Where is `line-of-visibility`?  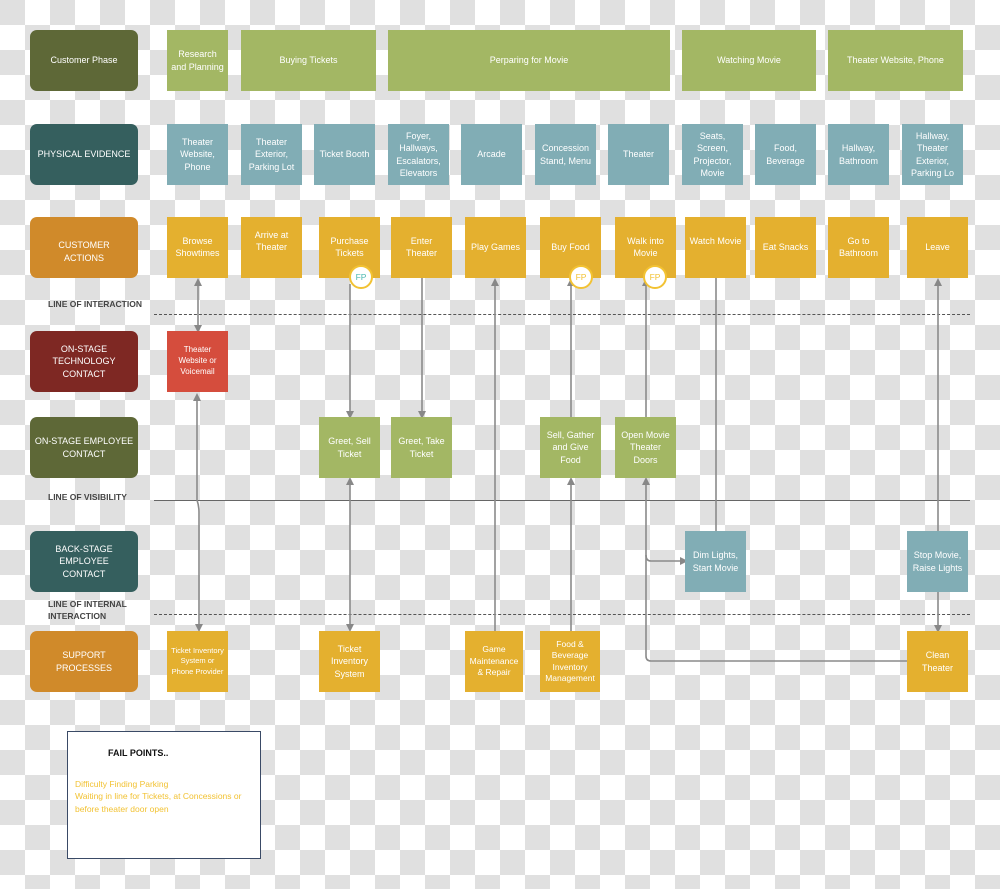
line-of-visibility is located at coordinates (562, 500).